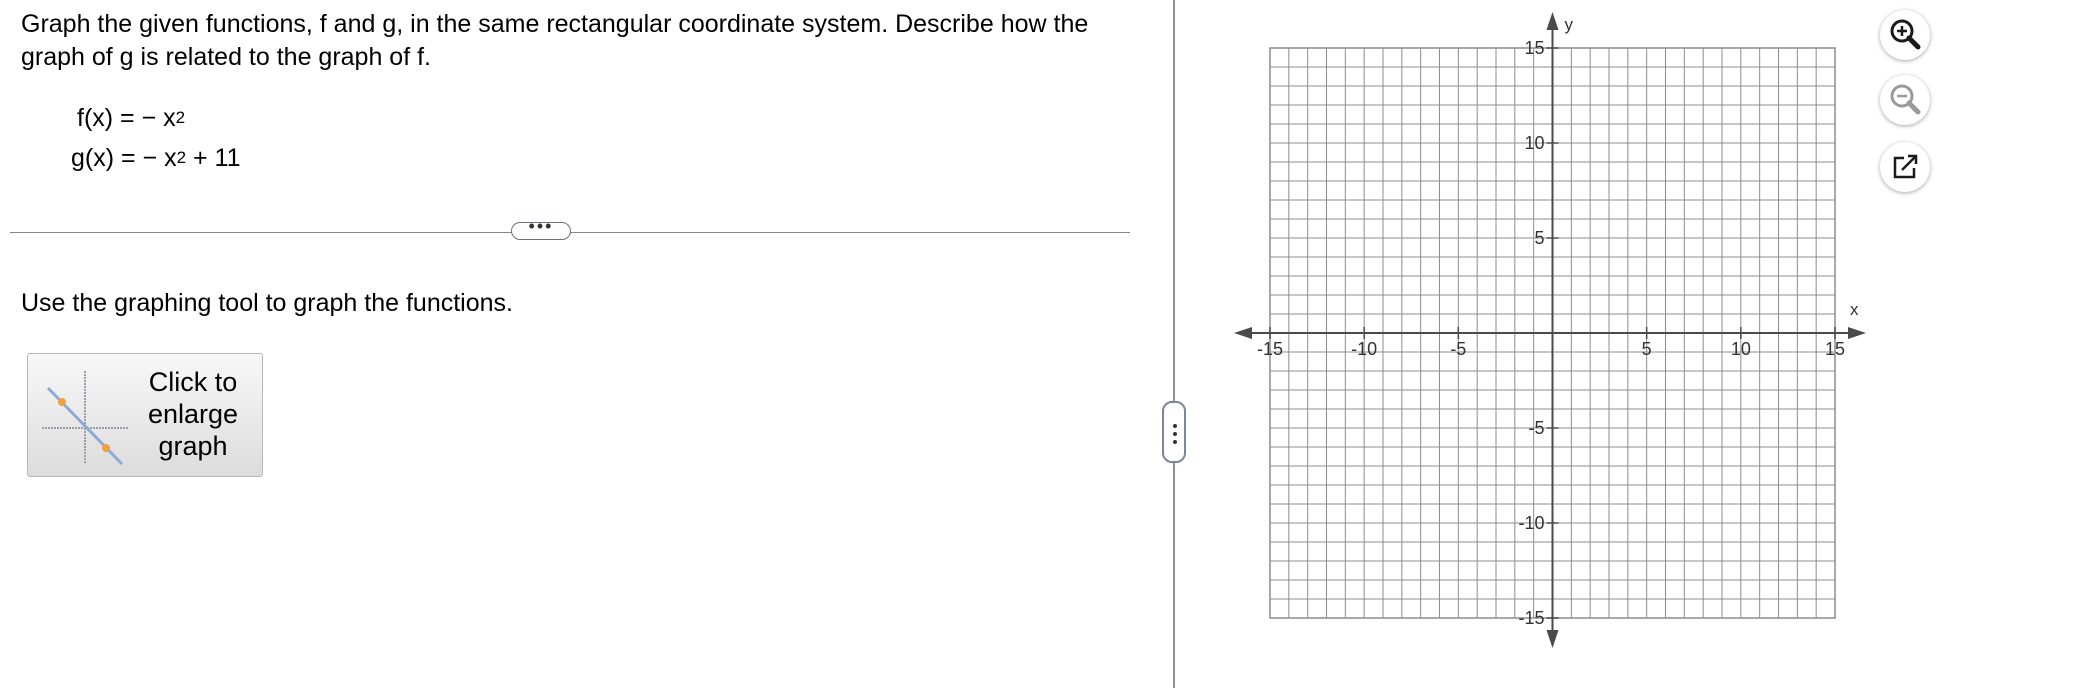 The image size is (2084, 688). What do you see at coordinates (1536, 428) in the screenshot?
I see `y-tick-label: -5` at bounding box center [1536, 428].